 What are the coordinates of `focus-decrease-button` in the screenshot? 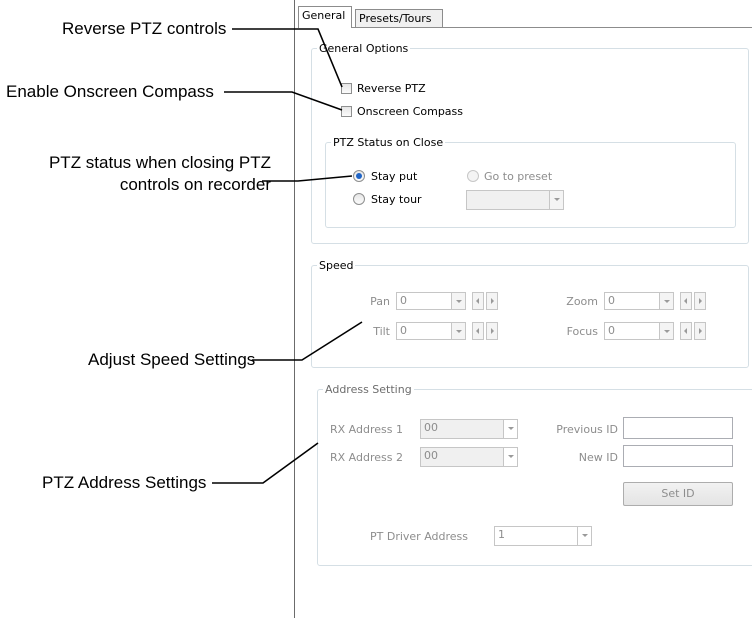 It's located at (686, 331).